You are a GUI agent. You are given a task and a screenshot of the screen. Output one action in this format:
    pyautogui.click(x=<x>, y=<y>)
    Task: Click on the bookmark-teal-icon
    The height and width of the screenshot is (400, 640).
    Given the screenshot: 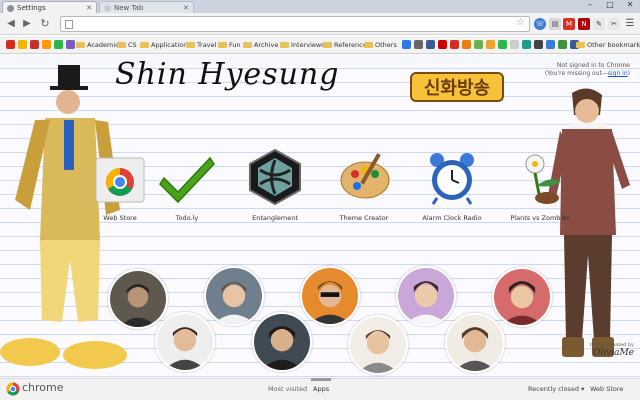 What is the action you would take?
    pyautogui.click(x=526, y=44)
    